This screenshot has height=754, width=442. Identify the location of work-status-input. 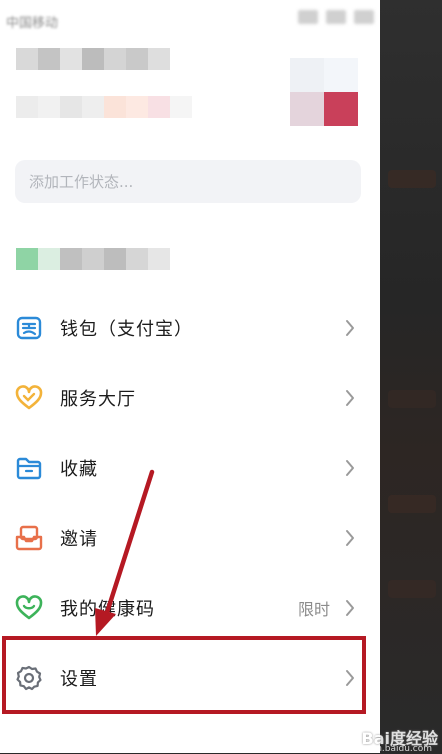
(188, 181).